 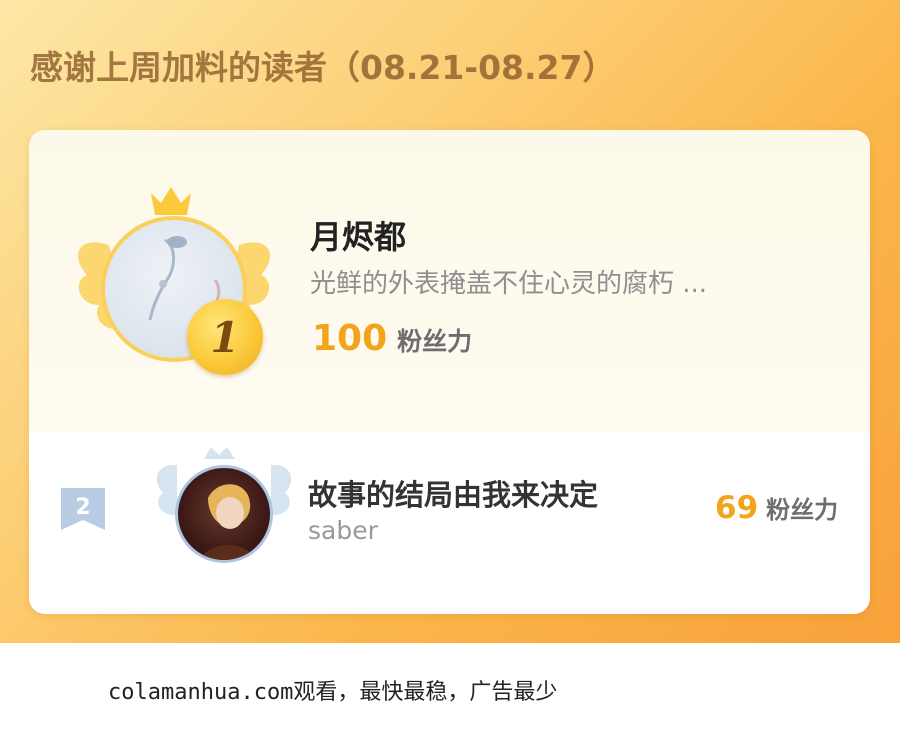 I want to click on rank2-ribbon-flag-icon: 2, so click(x=83, y=509).